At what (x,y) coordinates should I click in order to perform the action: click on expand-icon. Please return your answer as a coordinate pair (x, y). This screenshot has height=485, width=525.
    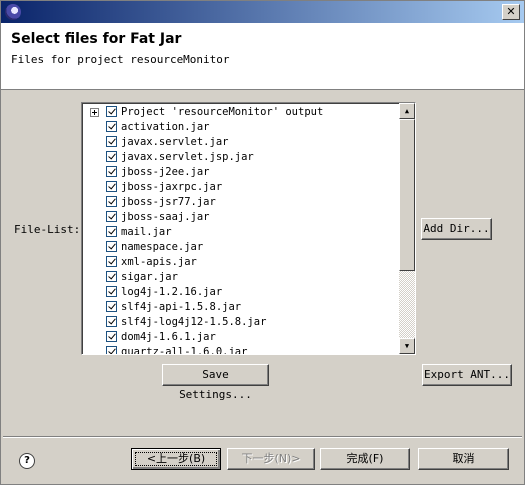
    Looking at the image, I should click on (94, 112).